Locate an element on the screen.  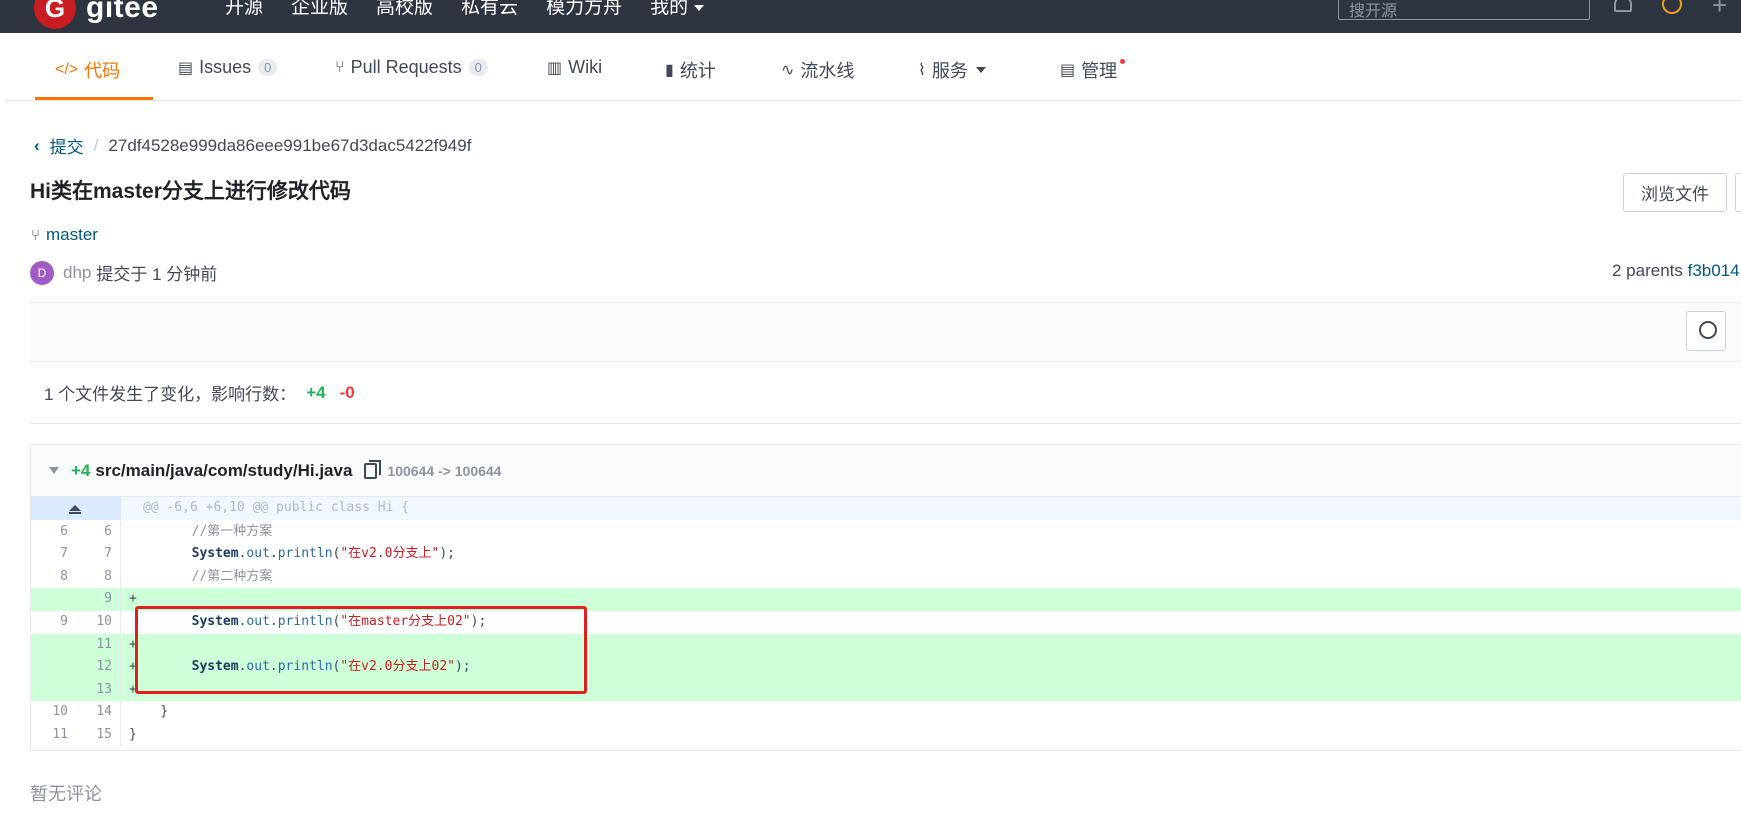
new-line-number: 9 is located at coordinates (98, 599).